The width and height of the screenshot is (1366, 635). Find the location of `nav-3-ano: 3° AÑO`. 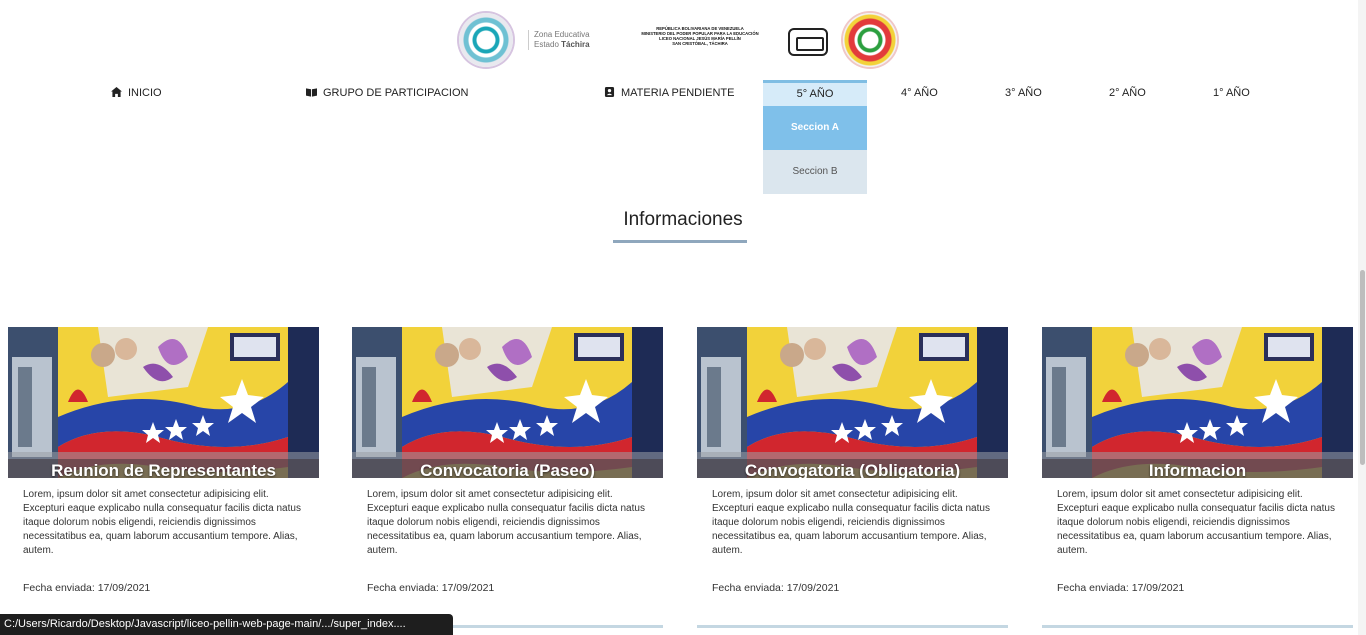

nav-3-ano: 3° AÑO is located at coordinates (1023, 93).